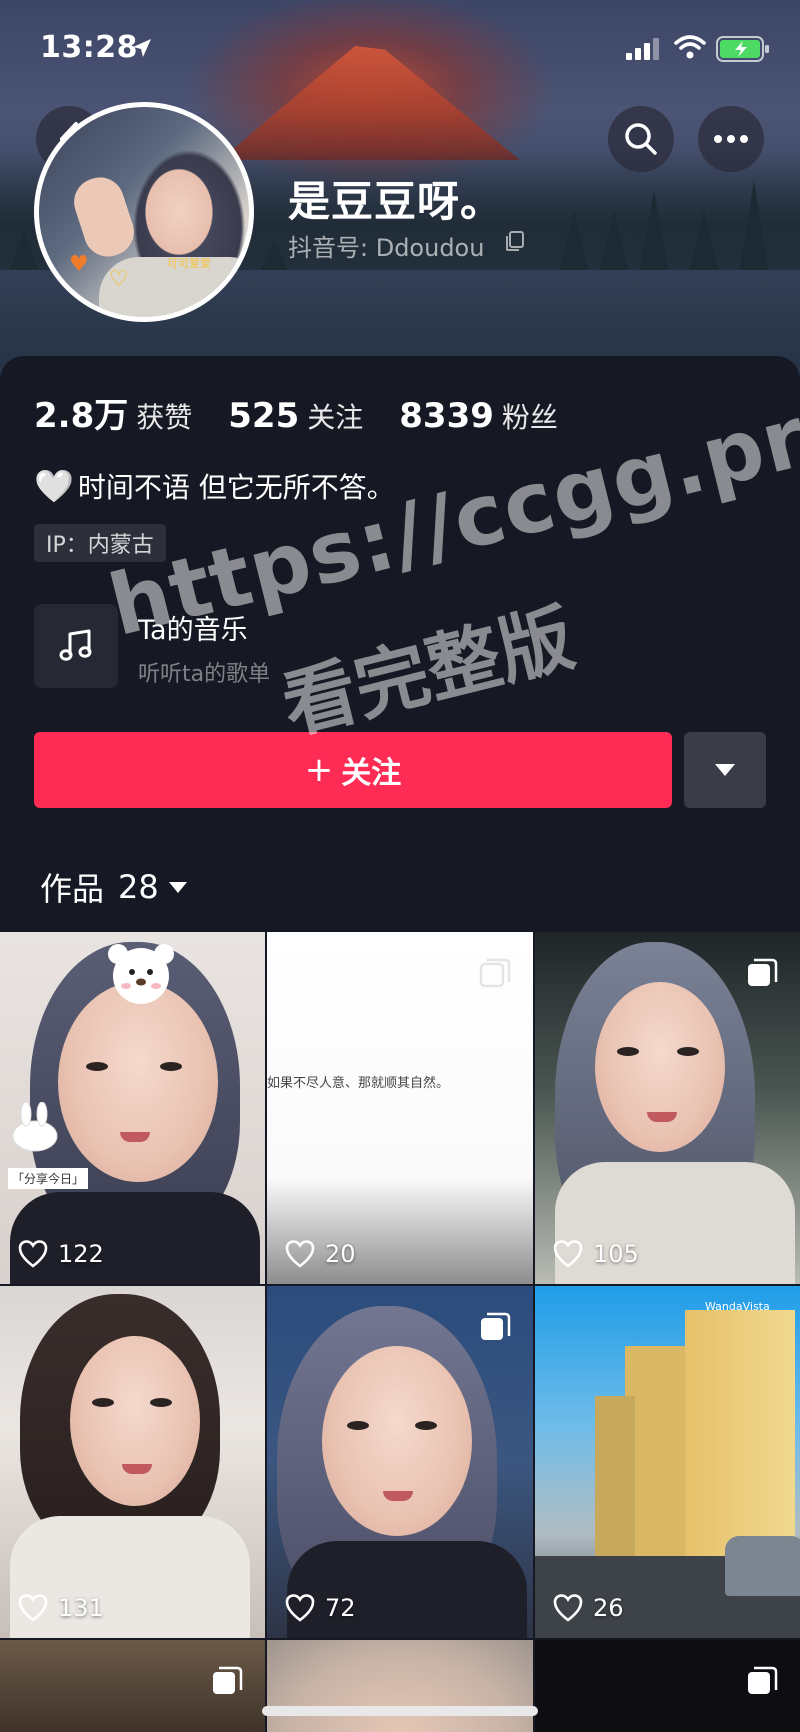 The width and height of the screenshot is (800, 1732). I want to click on video-thumbnail: 如果不尽人意、那就顺其自然。 20, so click(400, 1108).